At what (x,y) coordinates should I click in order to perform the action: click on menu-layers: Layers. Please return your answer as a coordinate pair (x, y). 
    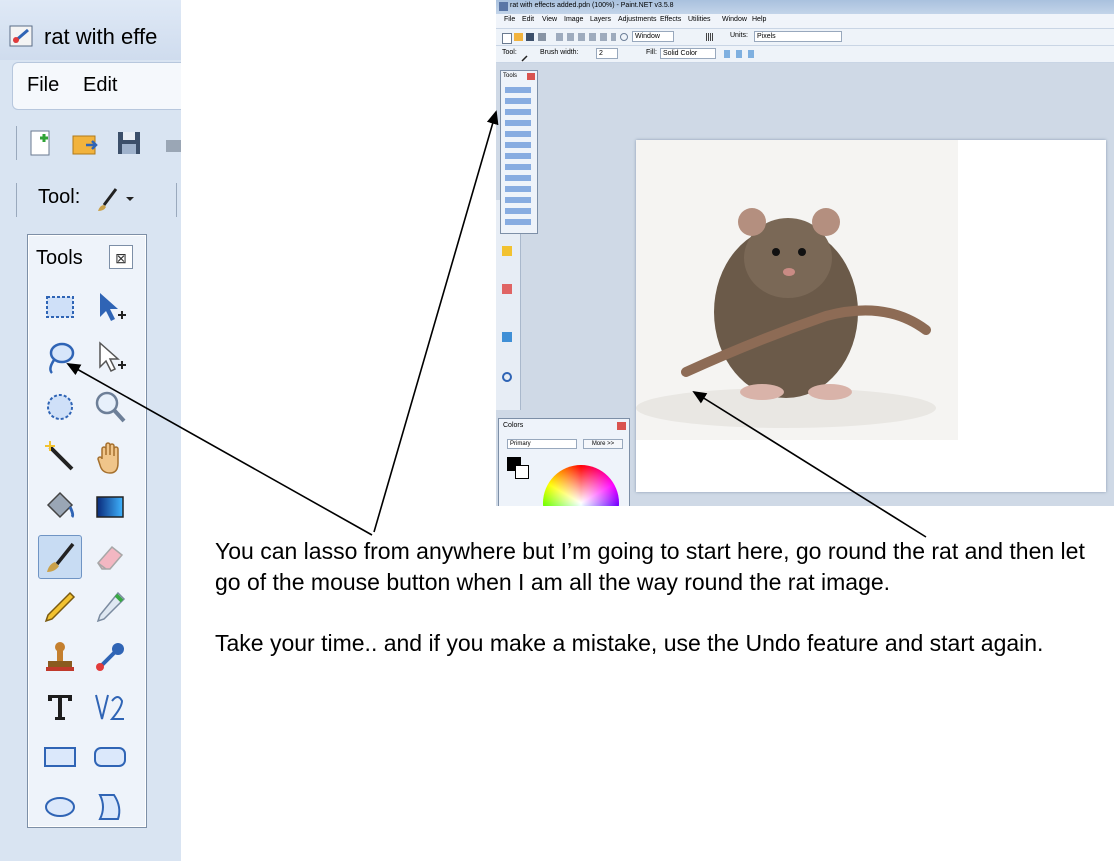
    Looking at the image, I should click on (600, 19).